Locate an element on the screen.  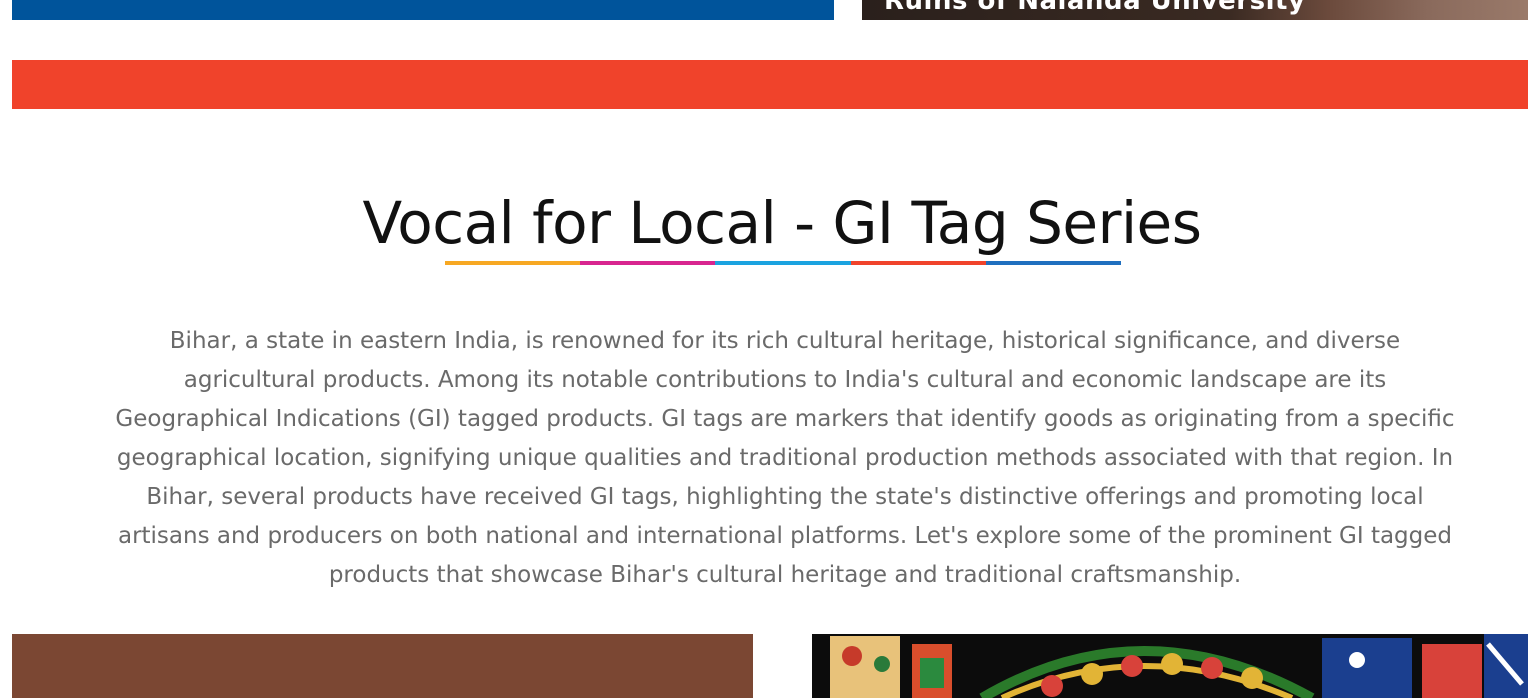
madhubani-painting-image is located at coordinates (1170, 666).